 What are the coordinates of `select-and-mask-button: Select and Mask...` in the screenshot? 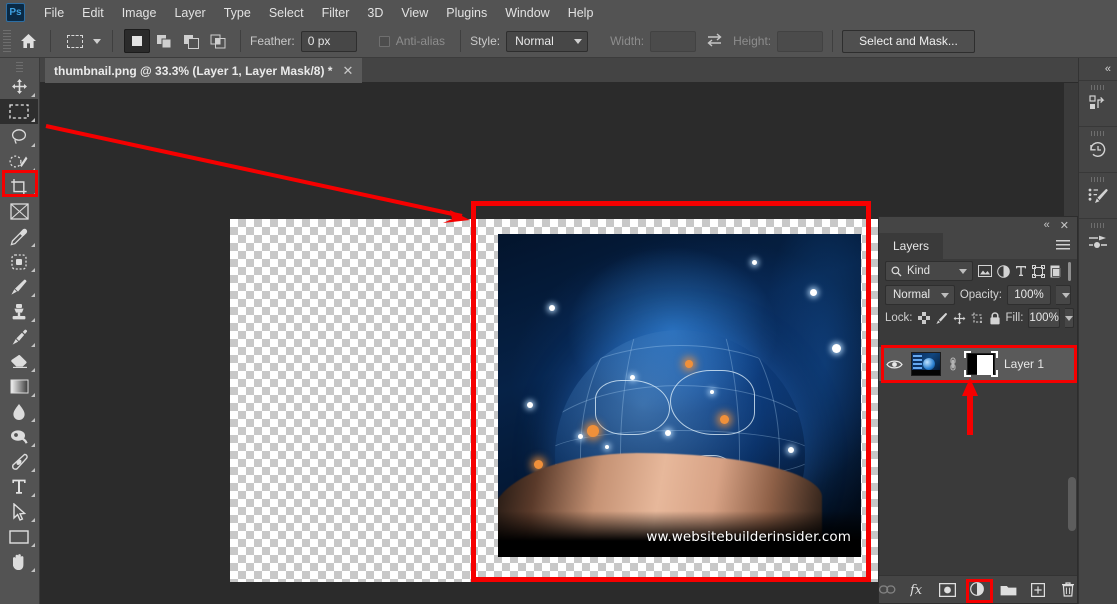 It's located at (908, 41).